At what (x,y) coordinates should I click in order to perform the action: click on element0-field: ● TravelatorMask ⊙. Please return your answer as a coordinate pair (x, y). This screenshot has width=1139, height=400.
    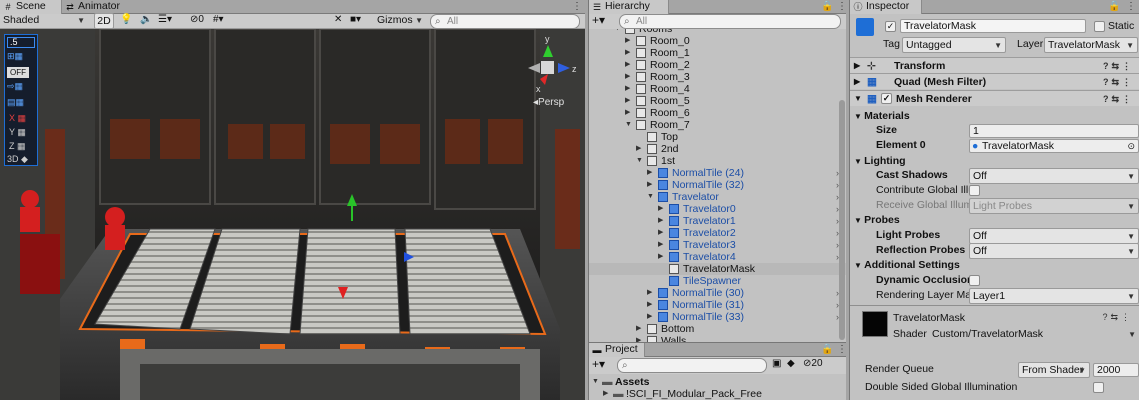
    Looking at the image, I should click on (1054, 146).